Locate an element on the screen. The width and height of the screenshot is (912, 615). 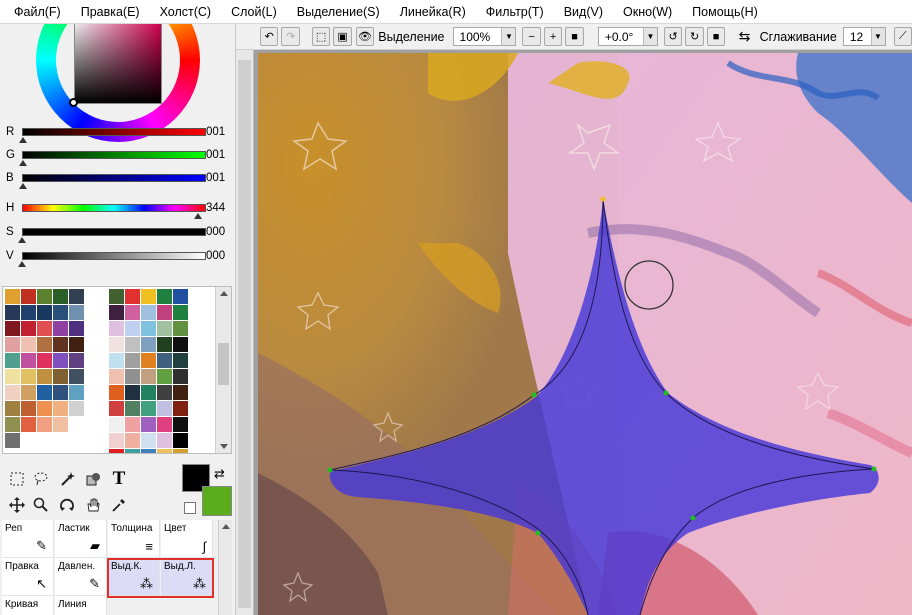
scroll-thumb is located at coordinates (244, 334).